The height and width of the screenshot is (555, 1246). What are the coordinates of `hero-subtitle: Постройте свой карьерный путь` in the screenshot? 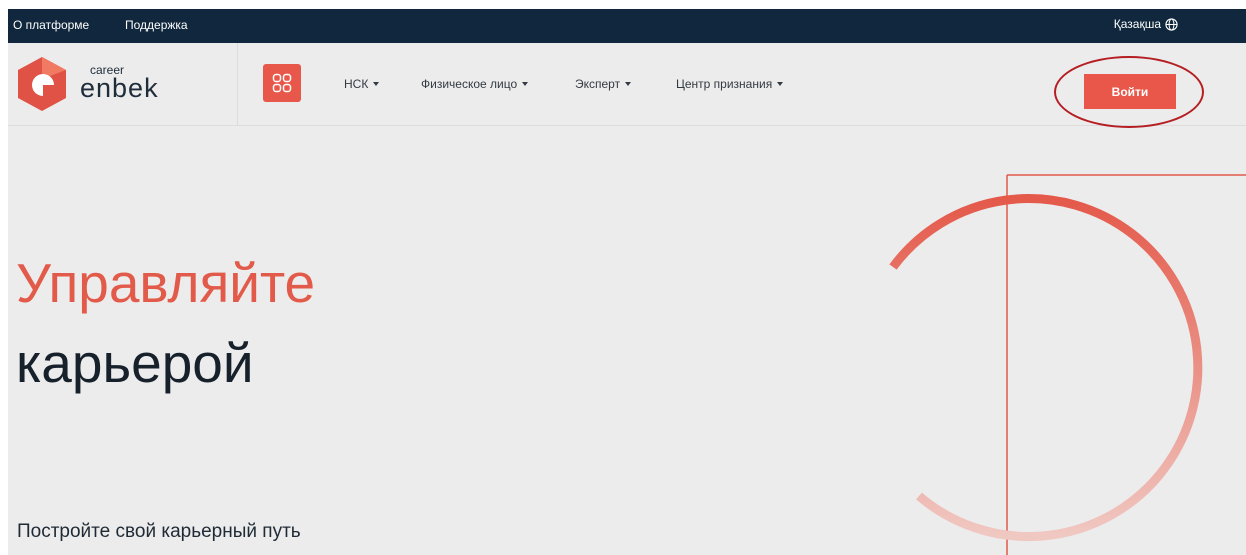 It's located at (159, 531).